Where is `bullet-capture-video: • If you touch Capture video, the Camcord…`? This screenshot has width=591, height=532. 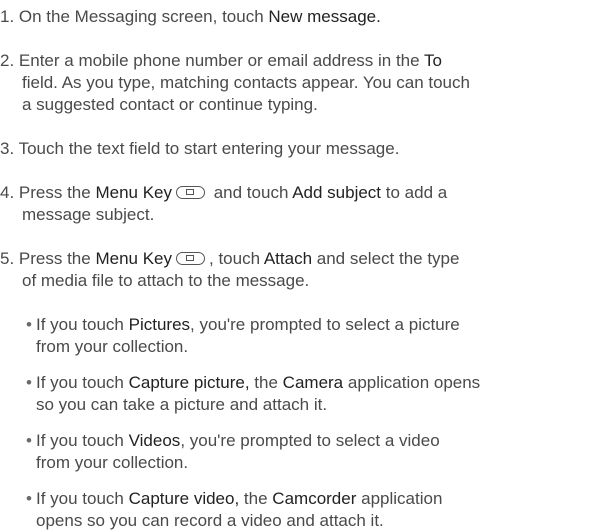
bullet-capture-video: • If you touch Capture video, the Camcord… is located at coordinates (221, 510).